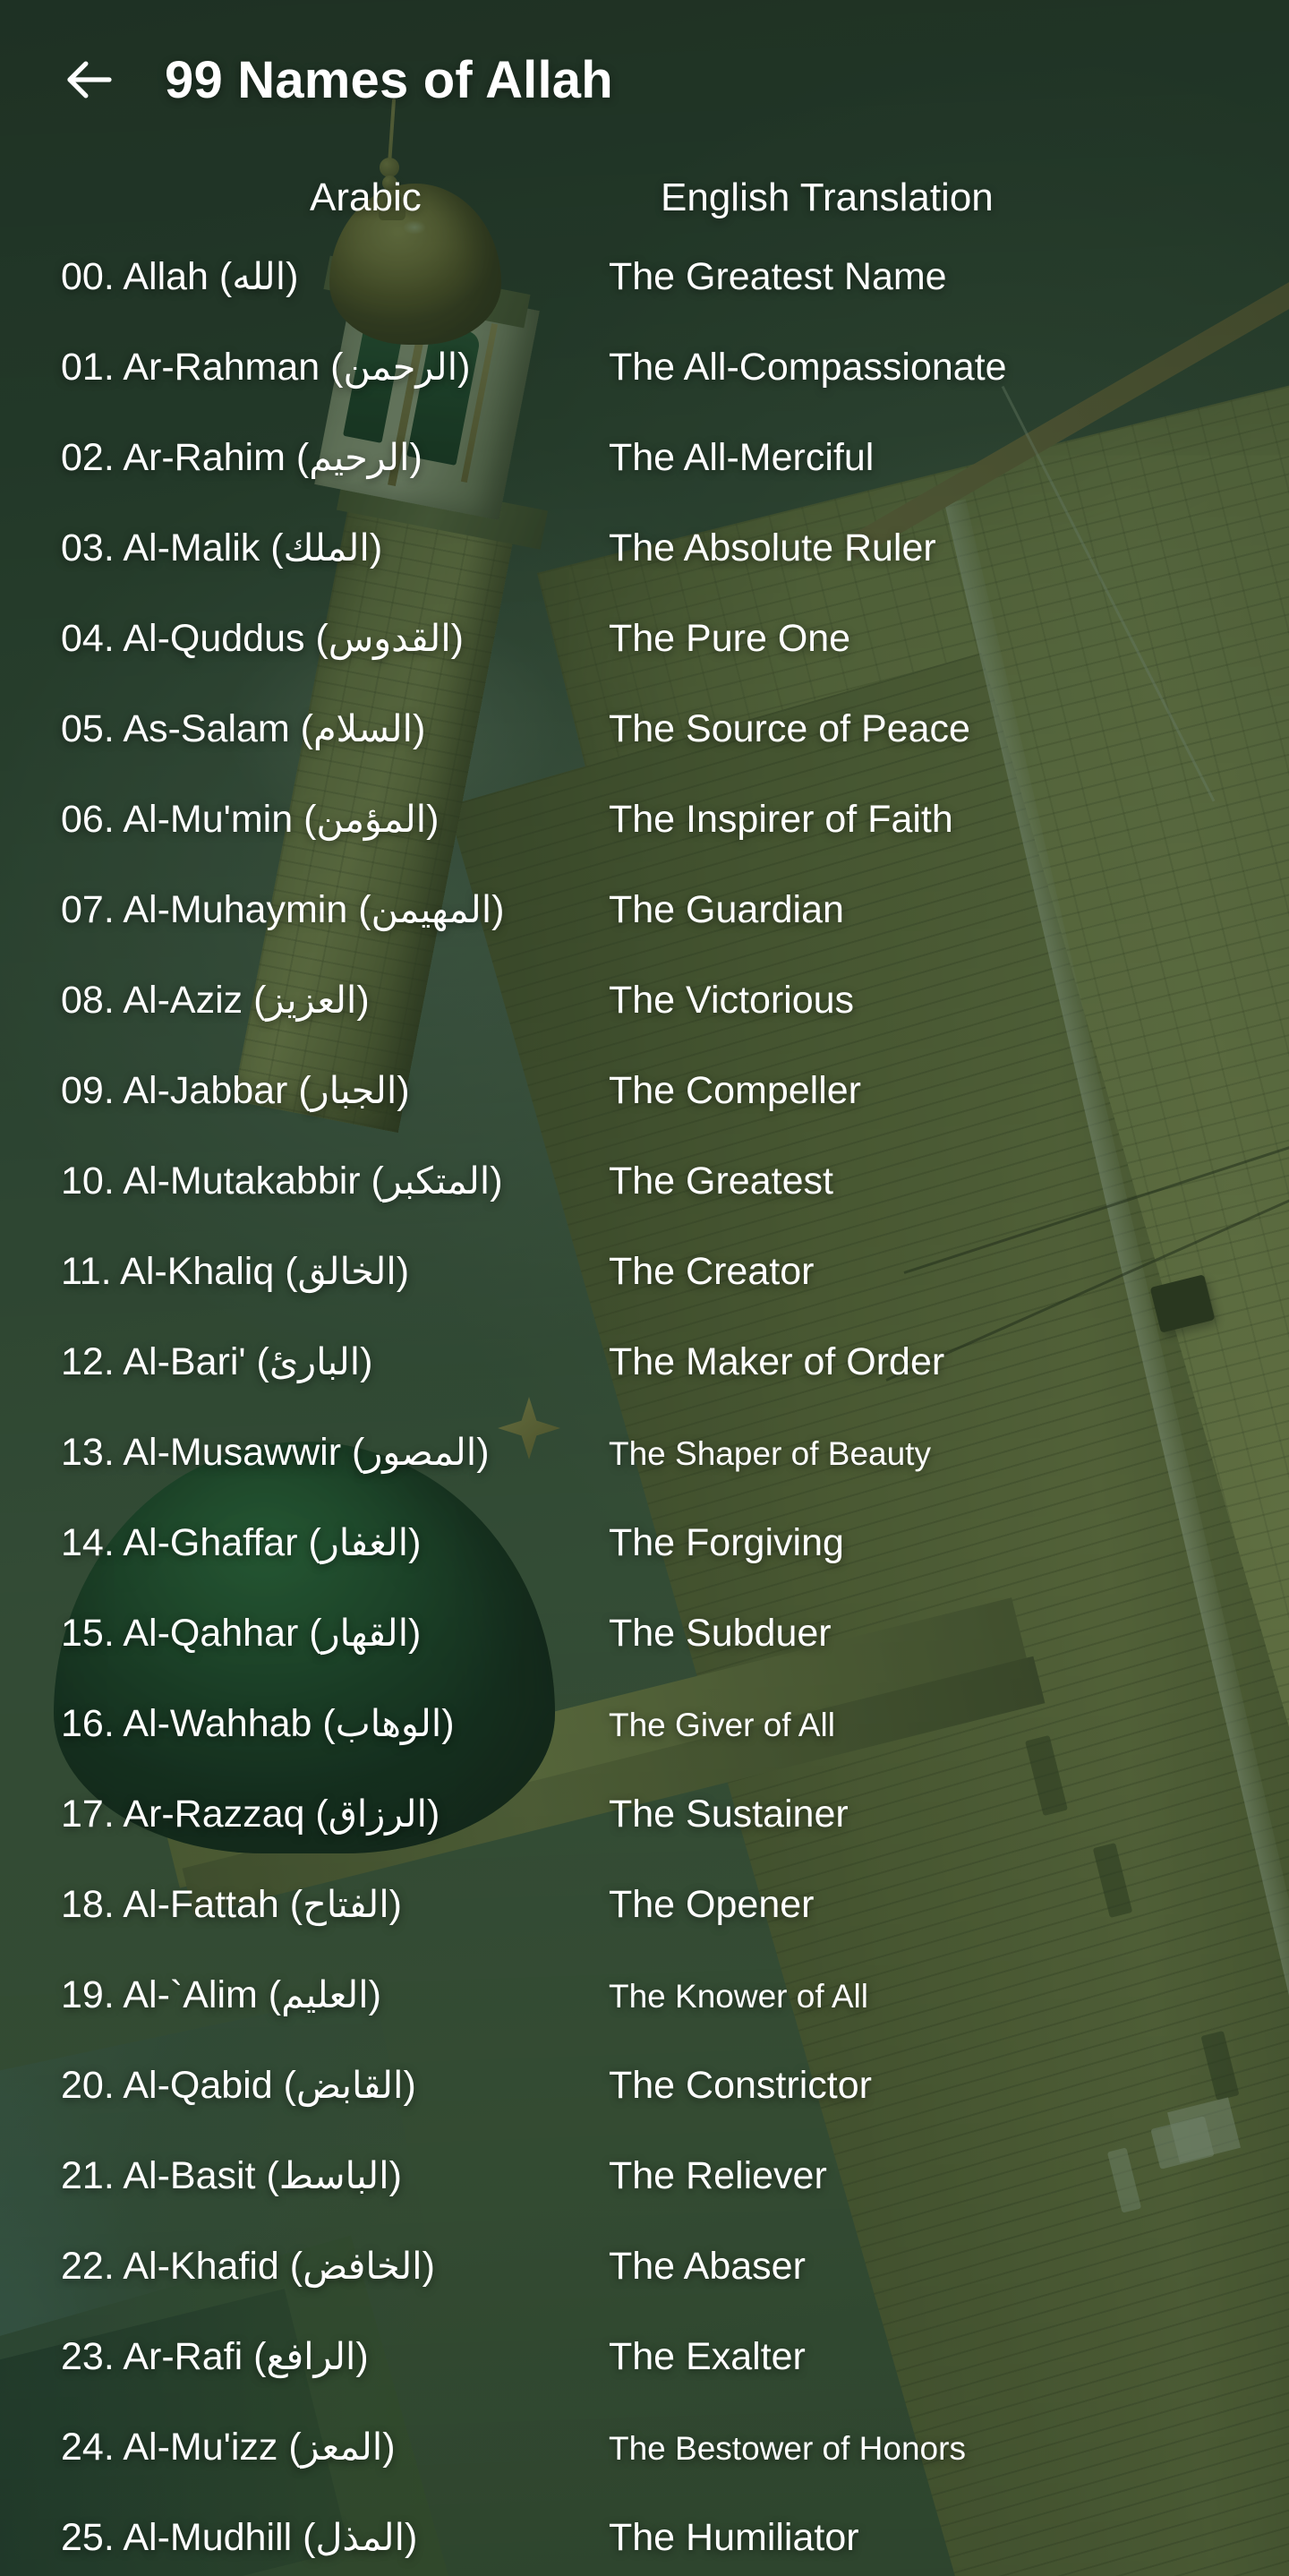  What do you see at coordinates (251, 819) in the screenshot?
I see `row-arabic-name: 06. Al-Mu'min (المؤمن)` at bounding box center [251, 819].